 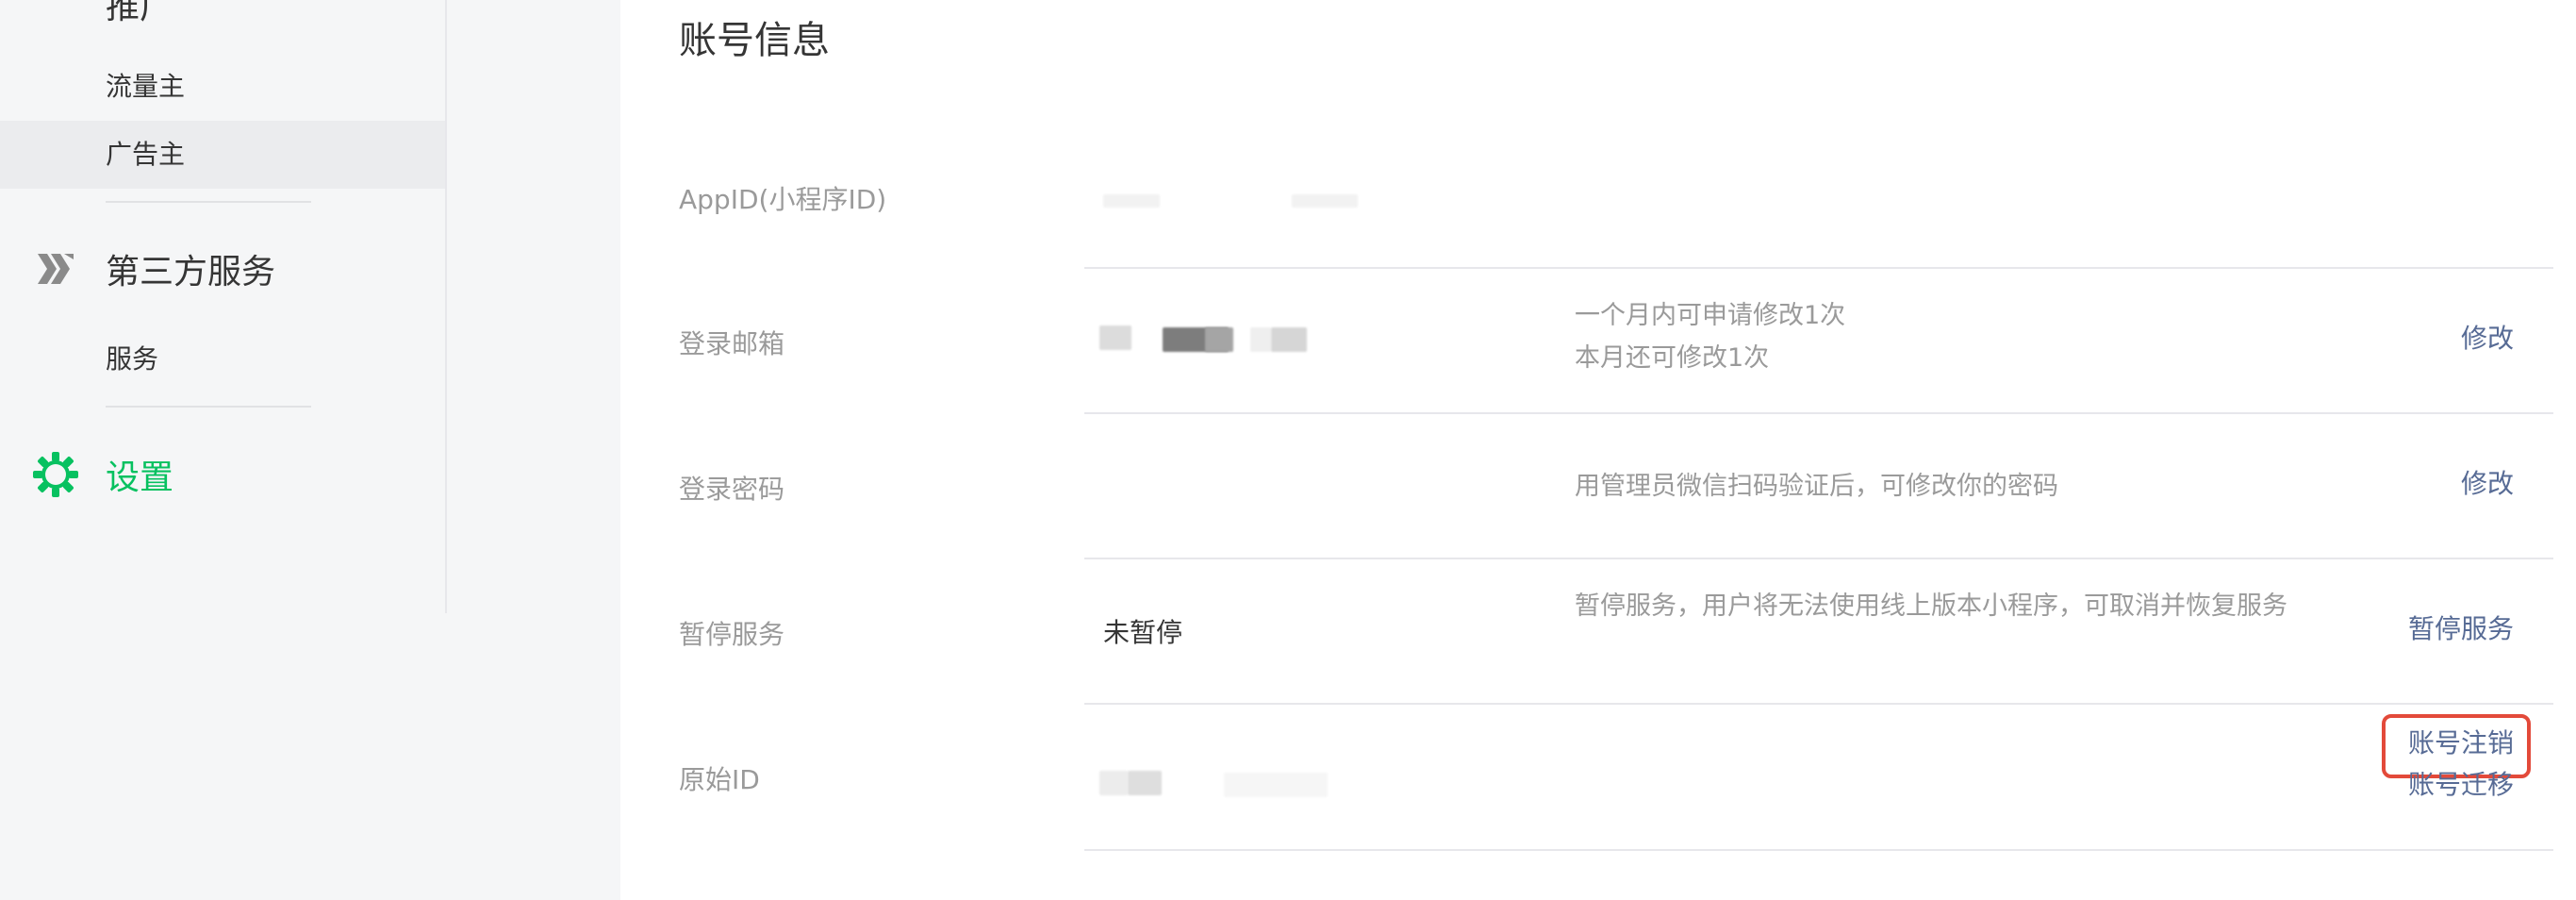 What do you see at coordinates (2461, 785) in the screenshot?
I see `account-migration-link: 账号迁移` at bounding box center [2461, 785].